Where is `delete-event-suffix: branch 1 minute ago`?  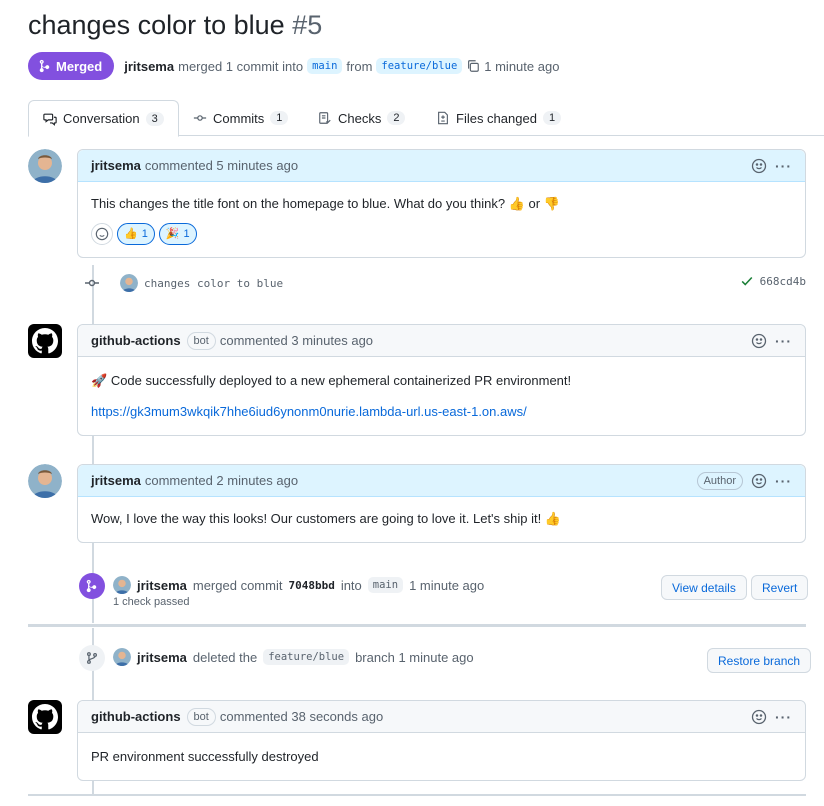
delete-event-suffix: branch 1 minute ago is located at coordinates (414, 657).